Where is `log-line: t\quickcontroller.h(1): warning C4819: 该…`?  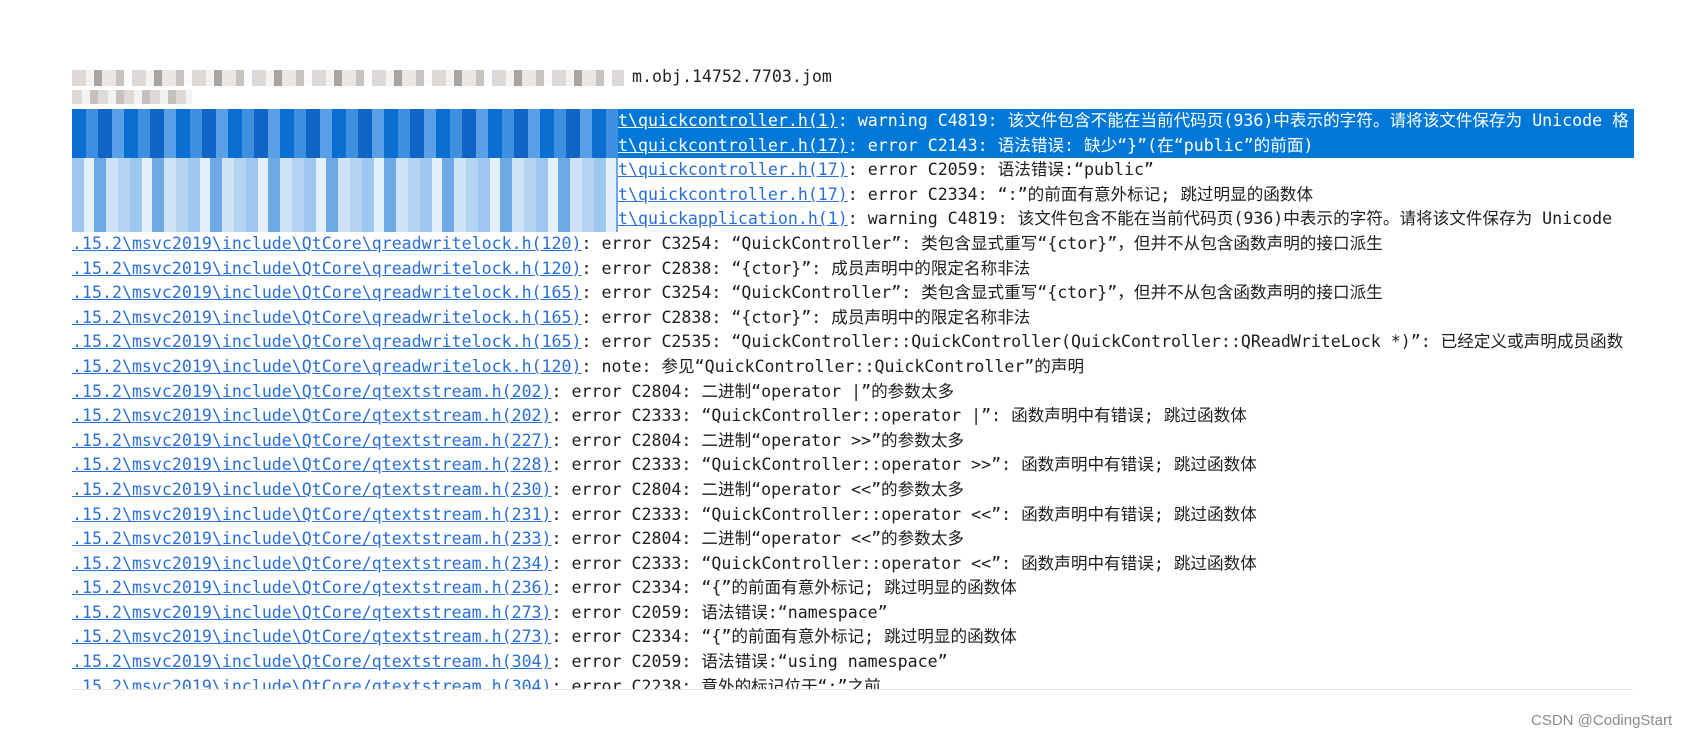
log-line: t\quickcontroller.h(1): warning C4819: 该… is located at coordinates (853, 121).